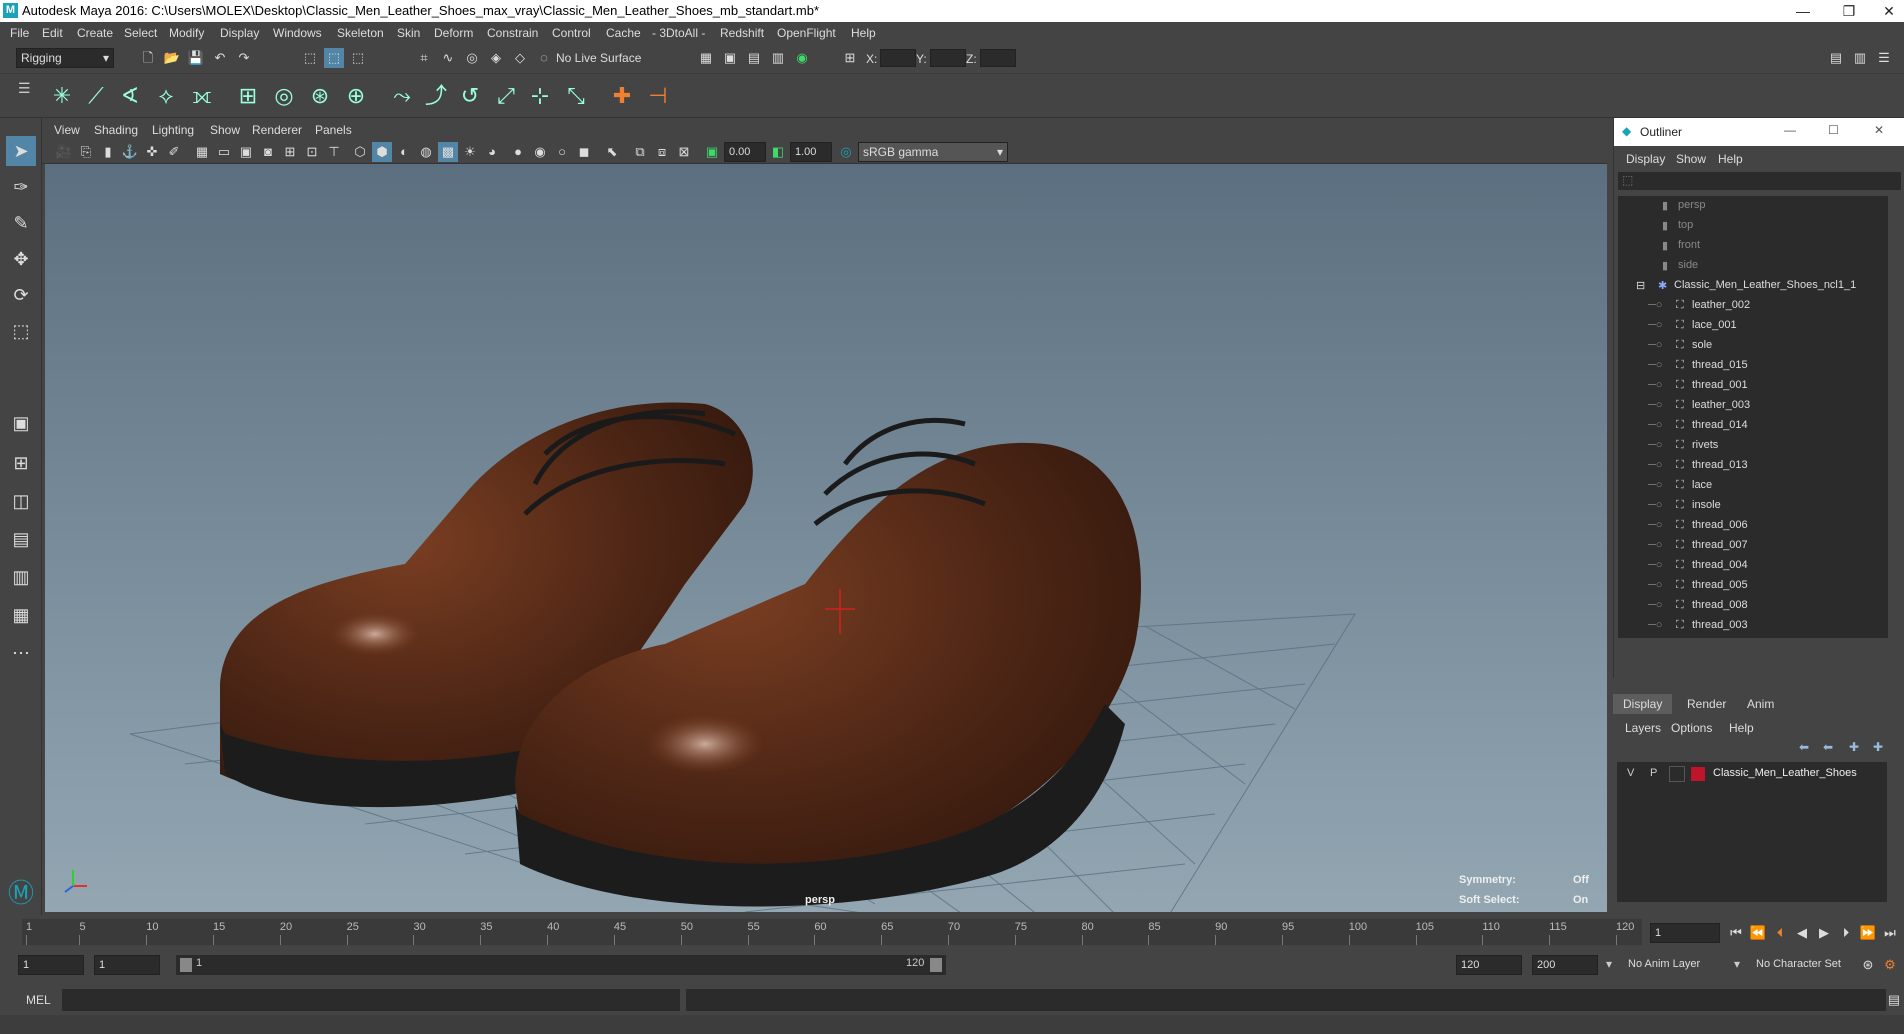  Describe the element at coordinates (1706, 704) in the screenshot. I see `tab-render: Render` at that location.